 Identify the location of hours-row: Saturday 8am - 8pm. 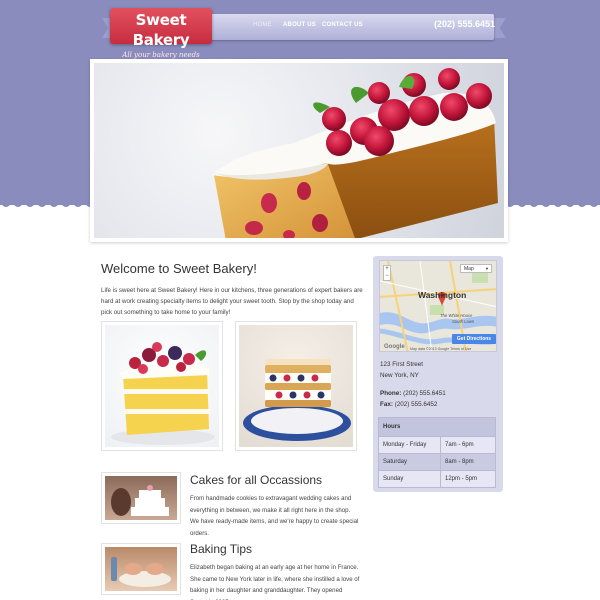
(437, 462).